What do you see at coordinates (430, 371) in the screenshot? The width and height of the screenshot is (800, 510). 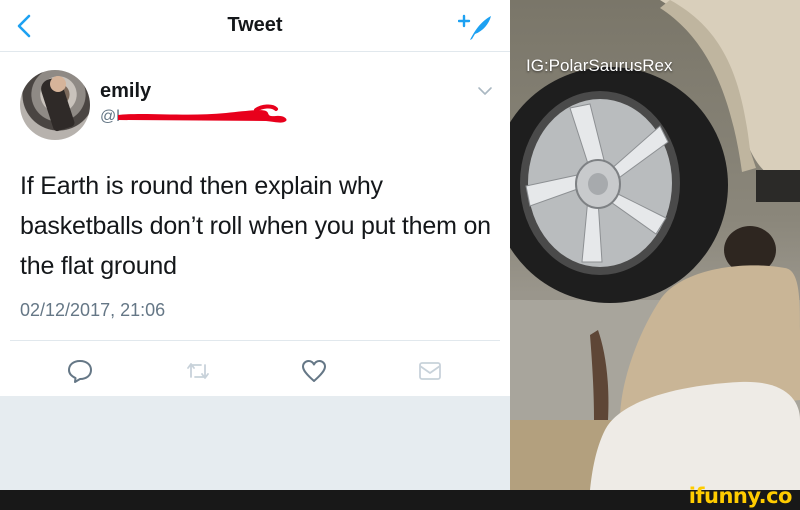 I see `direct-message-icon` at bounding box center [430, 371].